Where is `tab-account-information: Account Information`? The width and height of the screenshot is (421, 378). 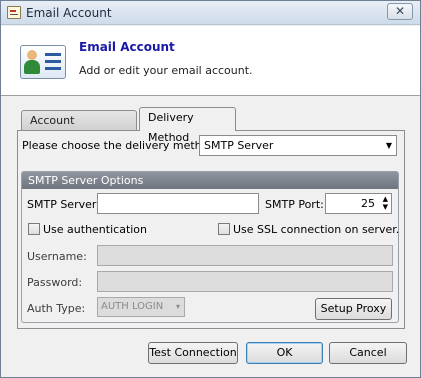 tab-account-information: Account Information is located at coordinates (79, 128).